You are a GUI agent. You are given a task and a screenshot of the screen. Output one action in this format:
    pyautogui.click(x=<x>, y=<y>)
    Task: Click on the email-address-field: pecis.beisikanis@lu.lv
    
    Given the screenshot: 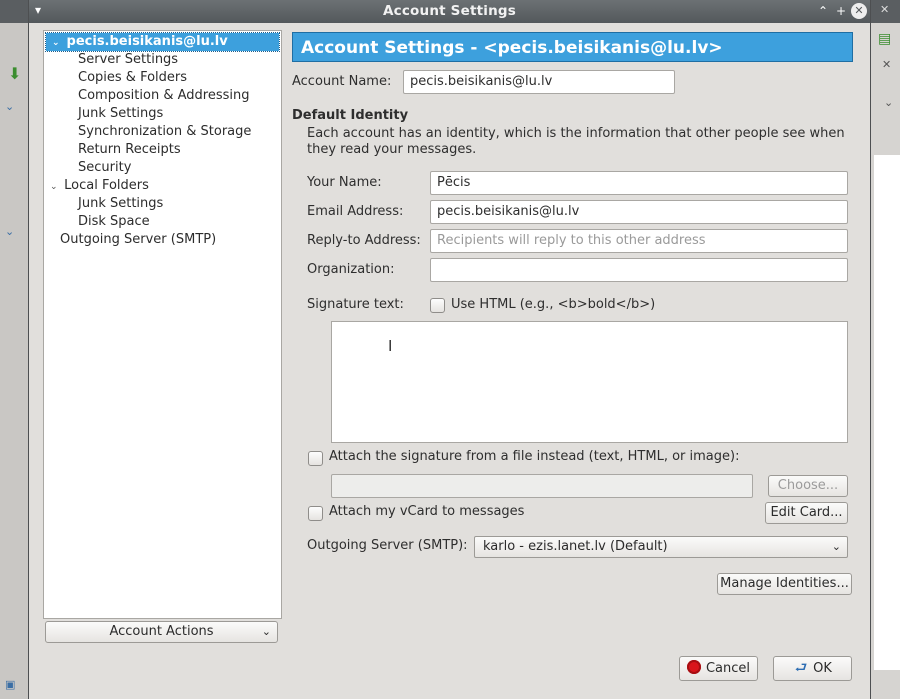 What is the action you would take?
    pyautogui.click(x=639, y=212)
    